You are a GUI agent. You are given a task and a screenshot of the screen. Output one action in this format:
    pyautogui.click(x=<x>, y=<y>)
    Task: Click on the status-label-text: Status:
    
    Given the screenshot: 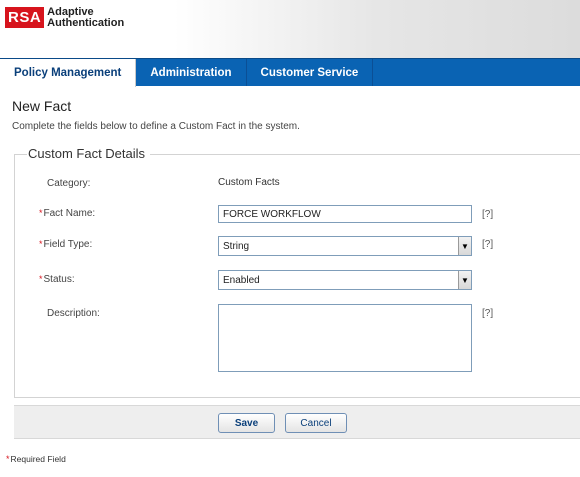 What is the action you would take?
    pyautogui.click(x=59, y=279)
    